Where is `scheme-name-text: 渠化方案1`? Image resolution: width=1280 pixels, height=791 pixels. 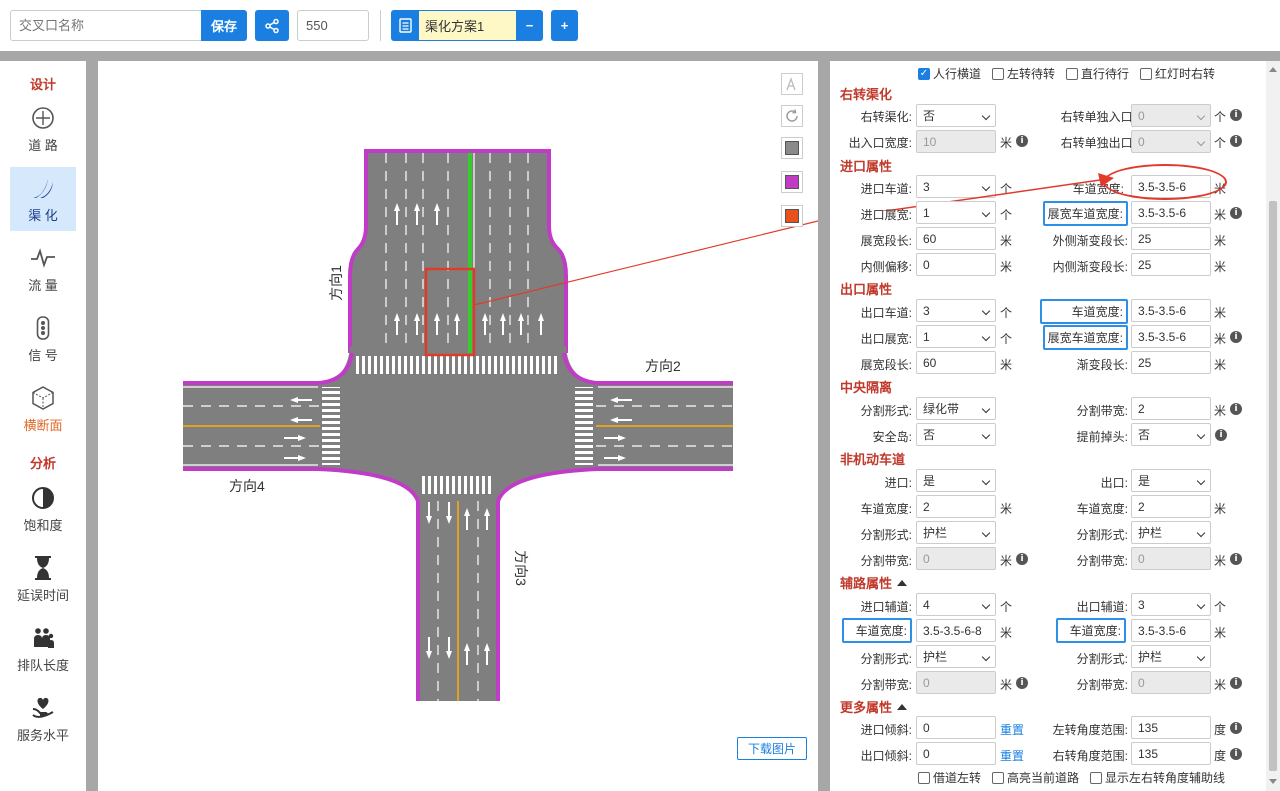 scheme-name-text: 渠化方案1 is located at coordinates (455, 26).